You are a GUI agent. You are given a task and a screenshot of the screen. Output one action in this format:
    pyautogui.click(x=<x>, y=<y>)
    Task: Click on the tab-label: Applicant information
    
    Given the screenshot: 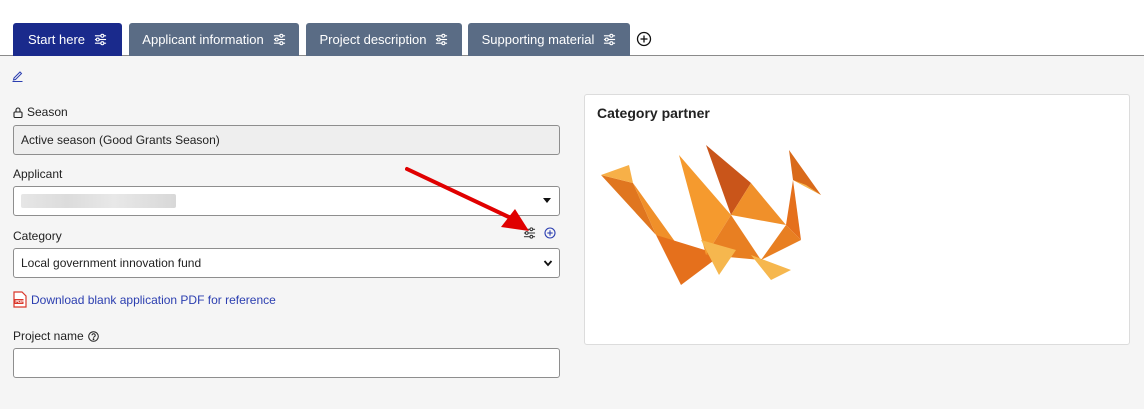 What is the action you would take?
    pyautogui.click(x=203, y=39)
    